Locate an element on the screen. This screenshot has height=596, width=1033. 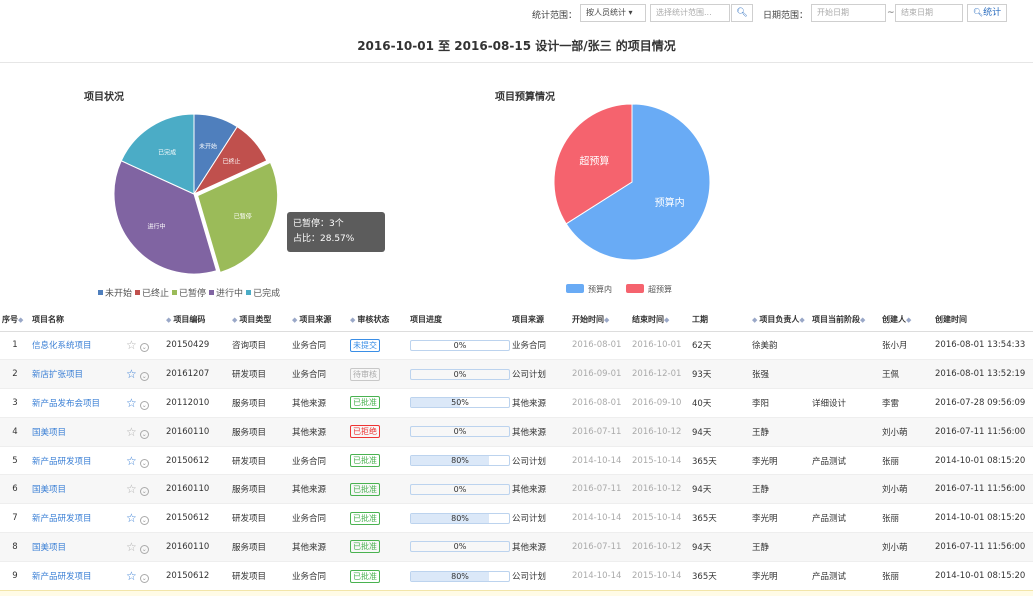
legend-item: 超预算 is located at coordinates (649, 289).